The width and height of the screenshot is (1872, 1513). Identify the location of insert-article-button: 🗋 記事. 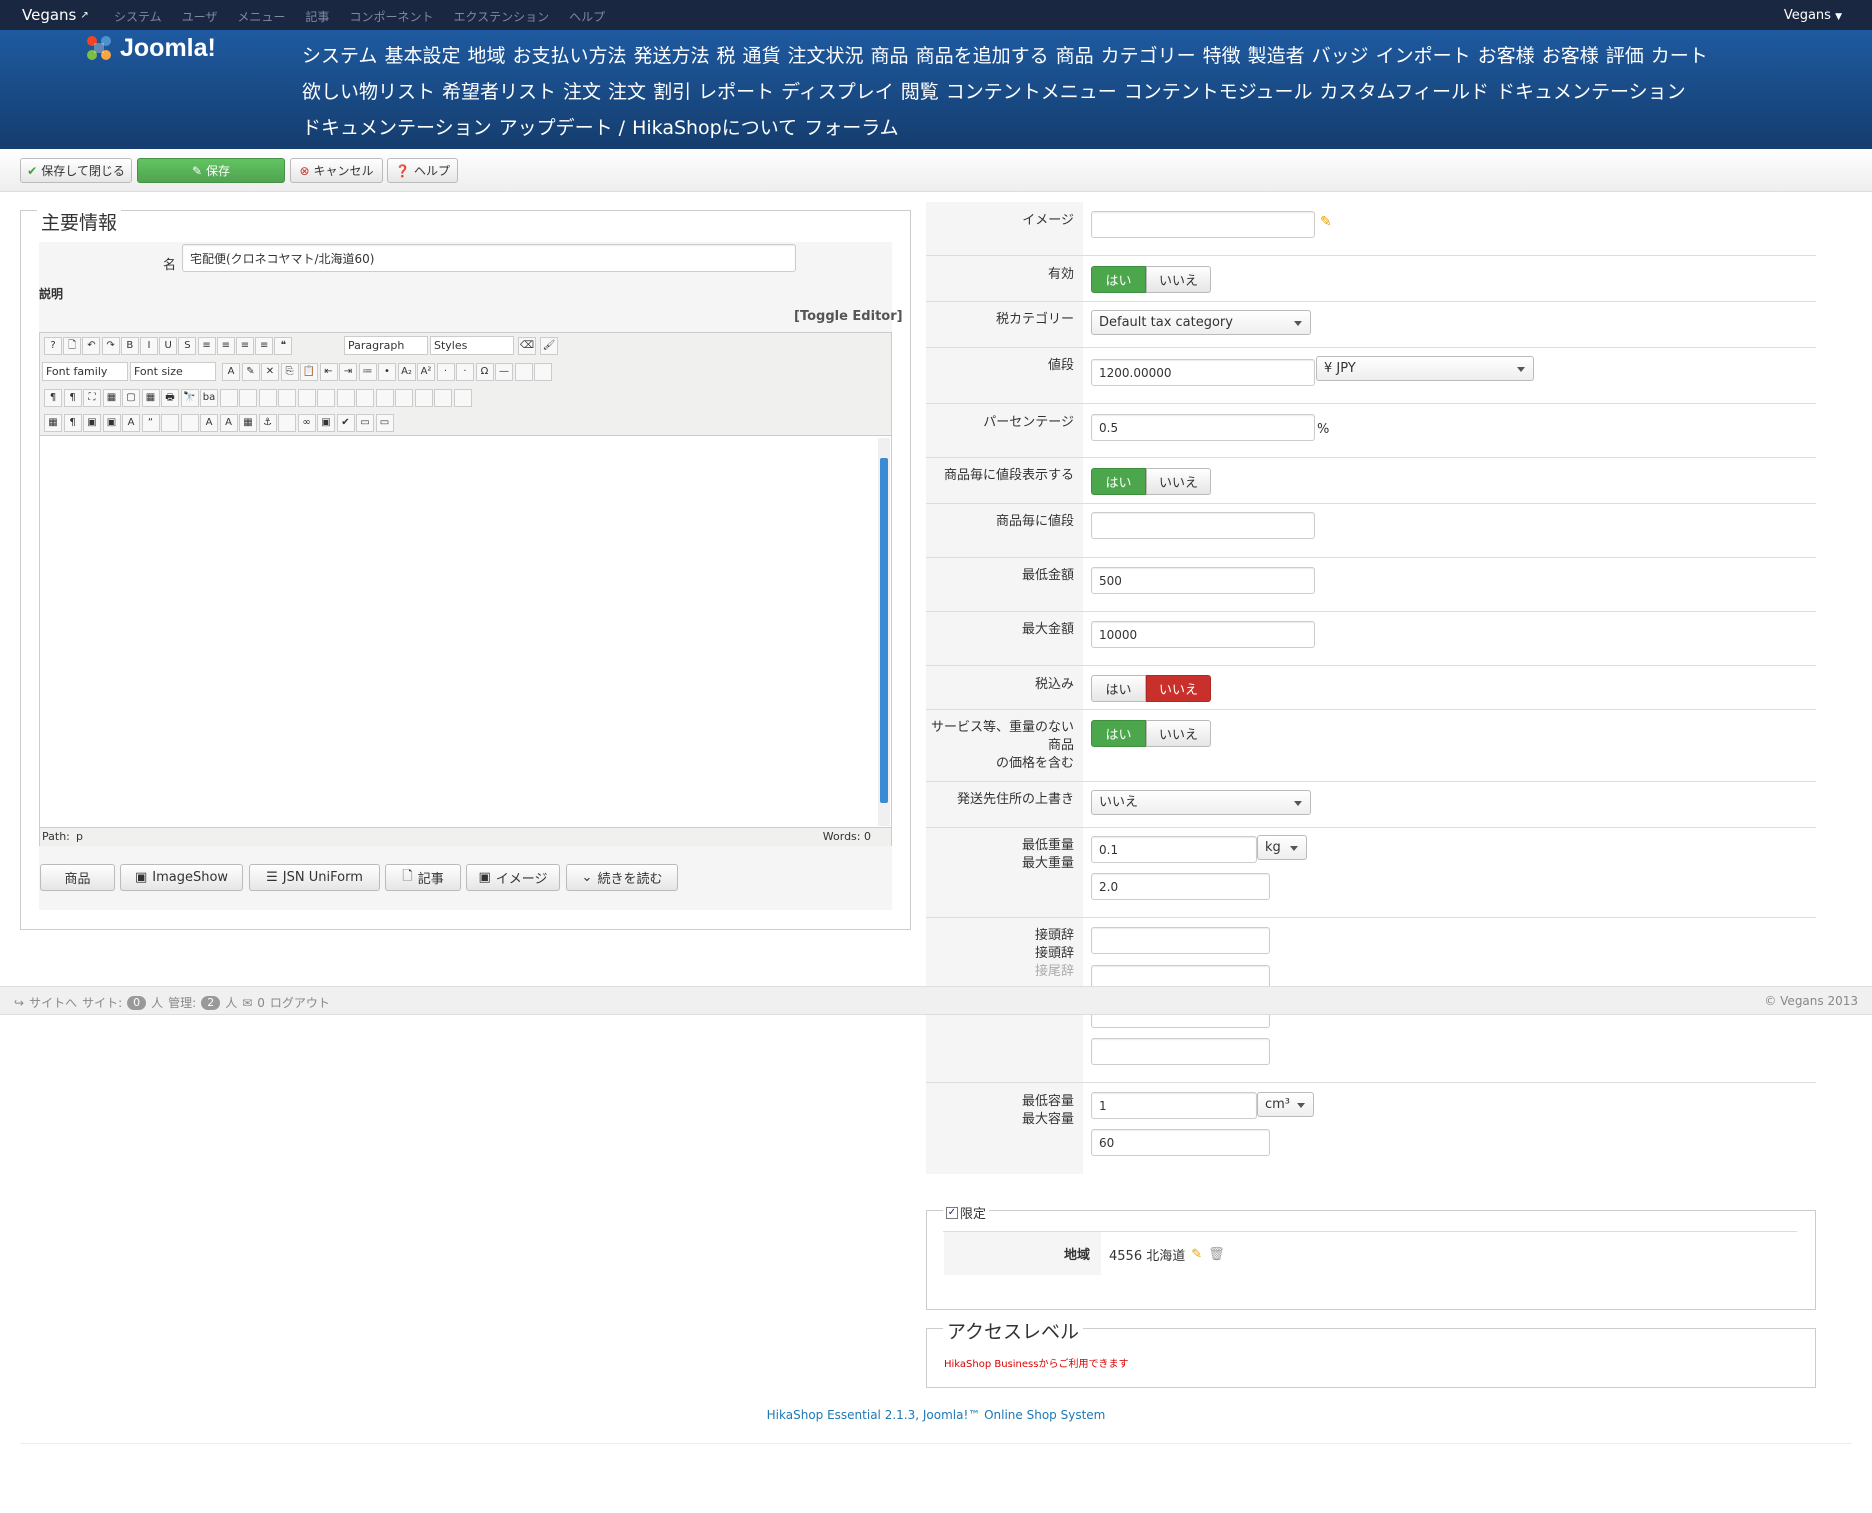
(423, 877).